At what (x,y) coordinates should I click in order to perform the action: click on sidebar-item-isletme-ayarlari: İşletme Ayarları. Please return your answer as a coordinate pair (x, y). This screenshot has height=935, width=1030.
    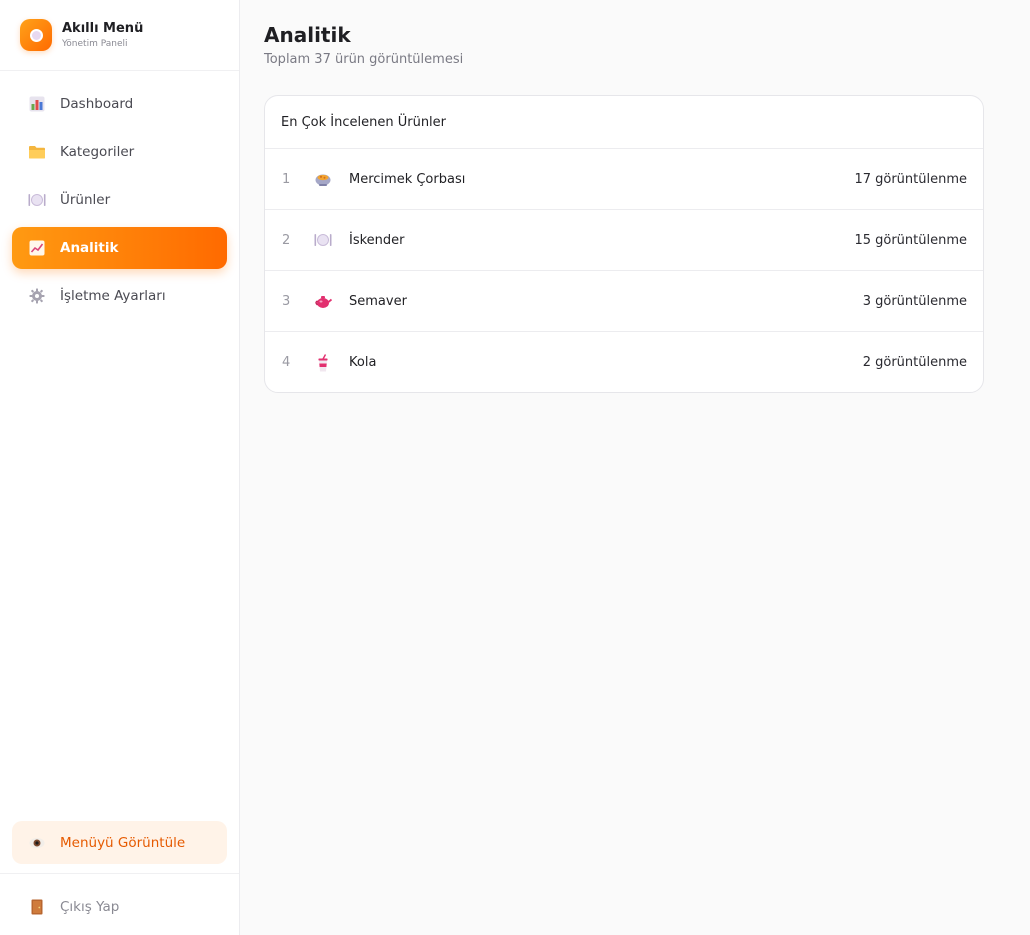
    Looking at the image, I should click on (119, 296).